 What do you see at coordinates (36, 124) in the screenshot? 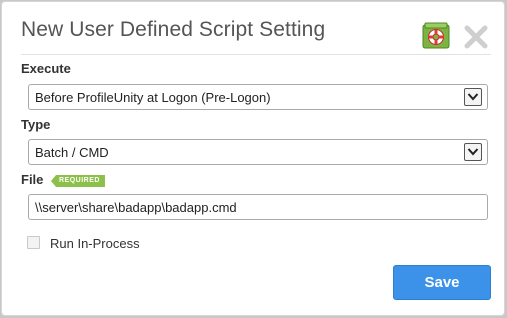
I see `type-label: Type` at bounding box center [36, 124].